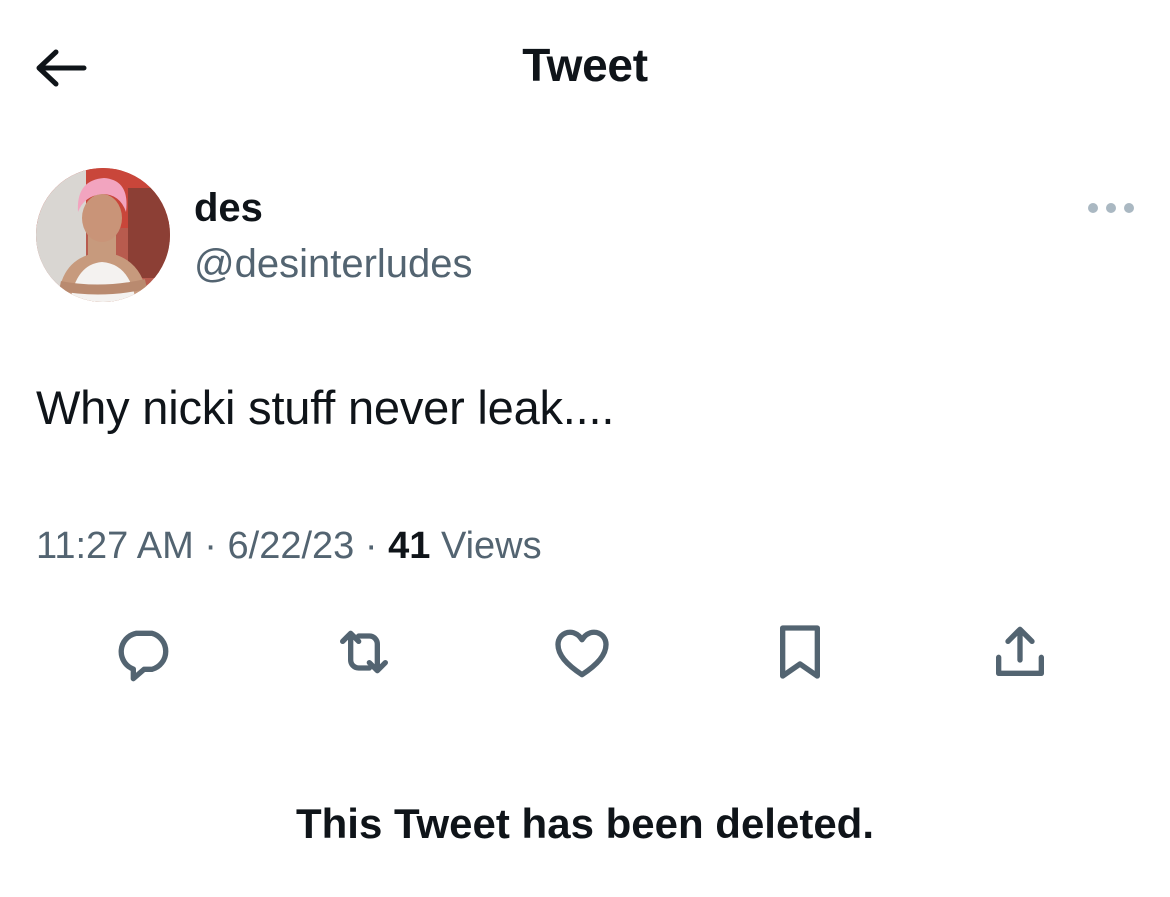 The width and height of the screenshot is (1170, 897). Describe the element at coordinates (228, 208) in the screenshot. I see `display-name: des` at that location.